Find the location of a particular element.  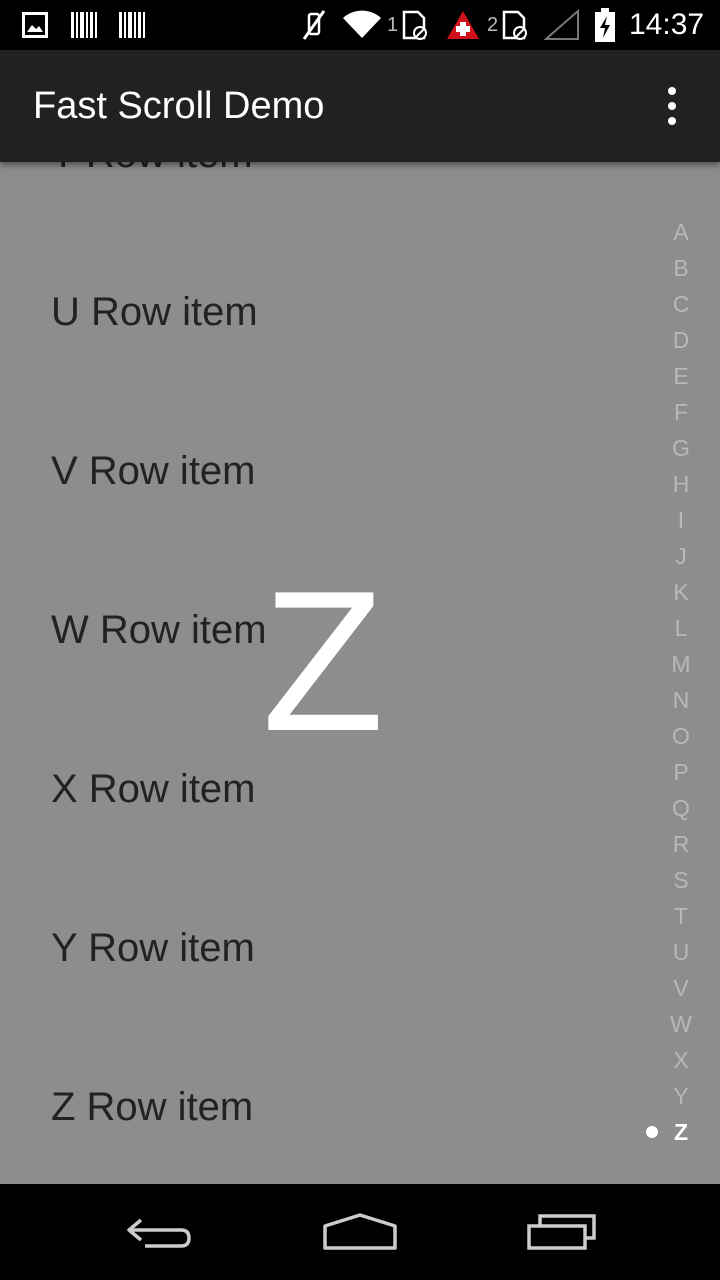

fast-scroll-index-bar: ABCDEFGHIJKLMNOPQRSTUVWXYZ is located at coordinates (684, 673).